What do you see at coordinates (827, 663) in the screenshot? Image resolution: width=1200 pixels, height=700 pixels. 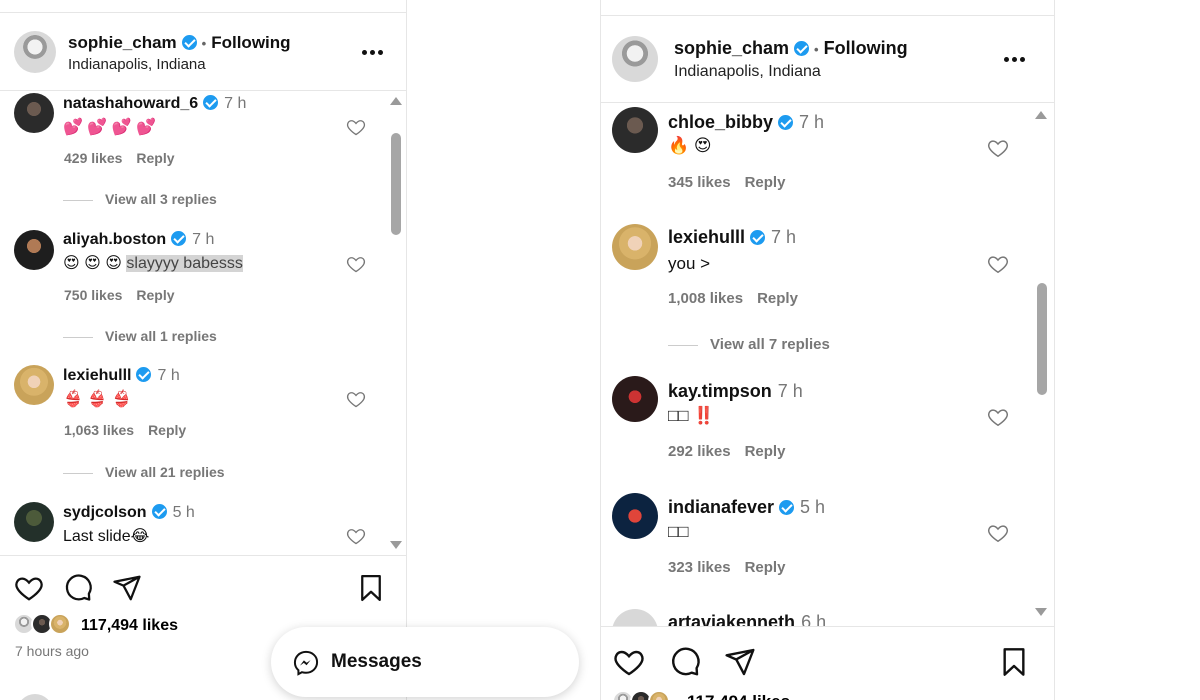 I see `post-action-bar: 117,494 likes` at bounding box center [827, 663].